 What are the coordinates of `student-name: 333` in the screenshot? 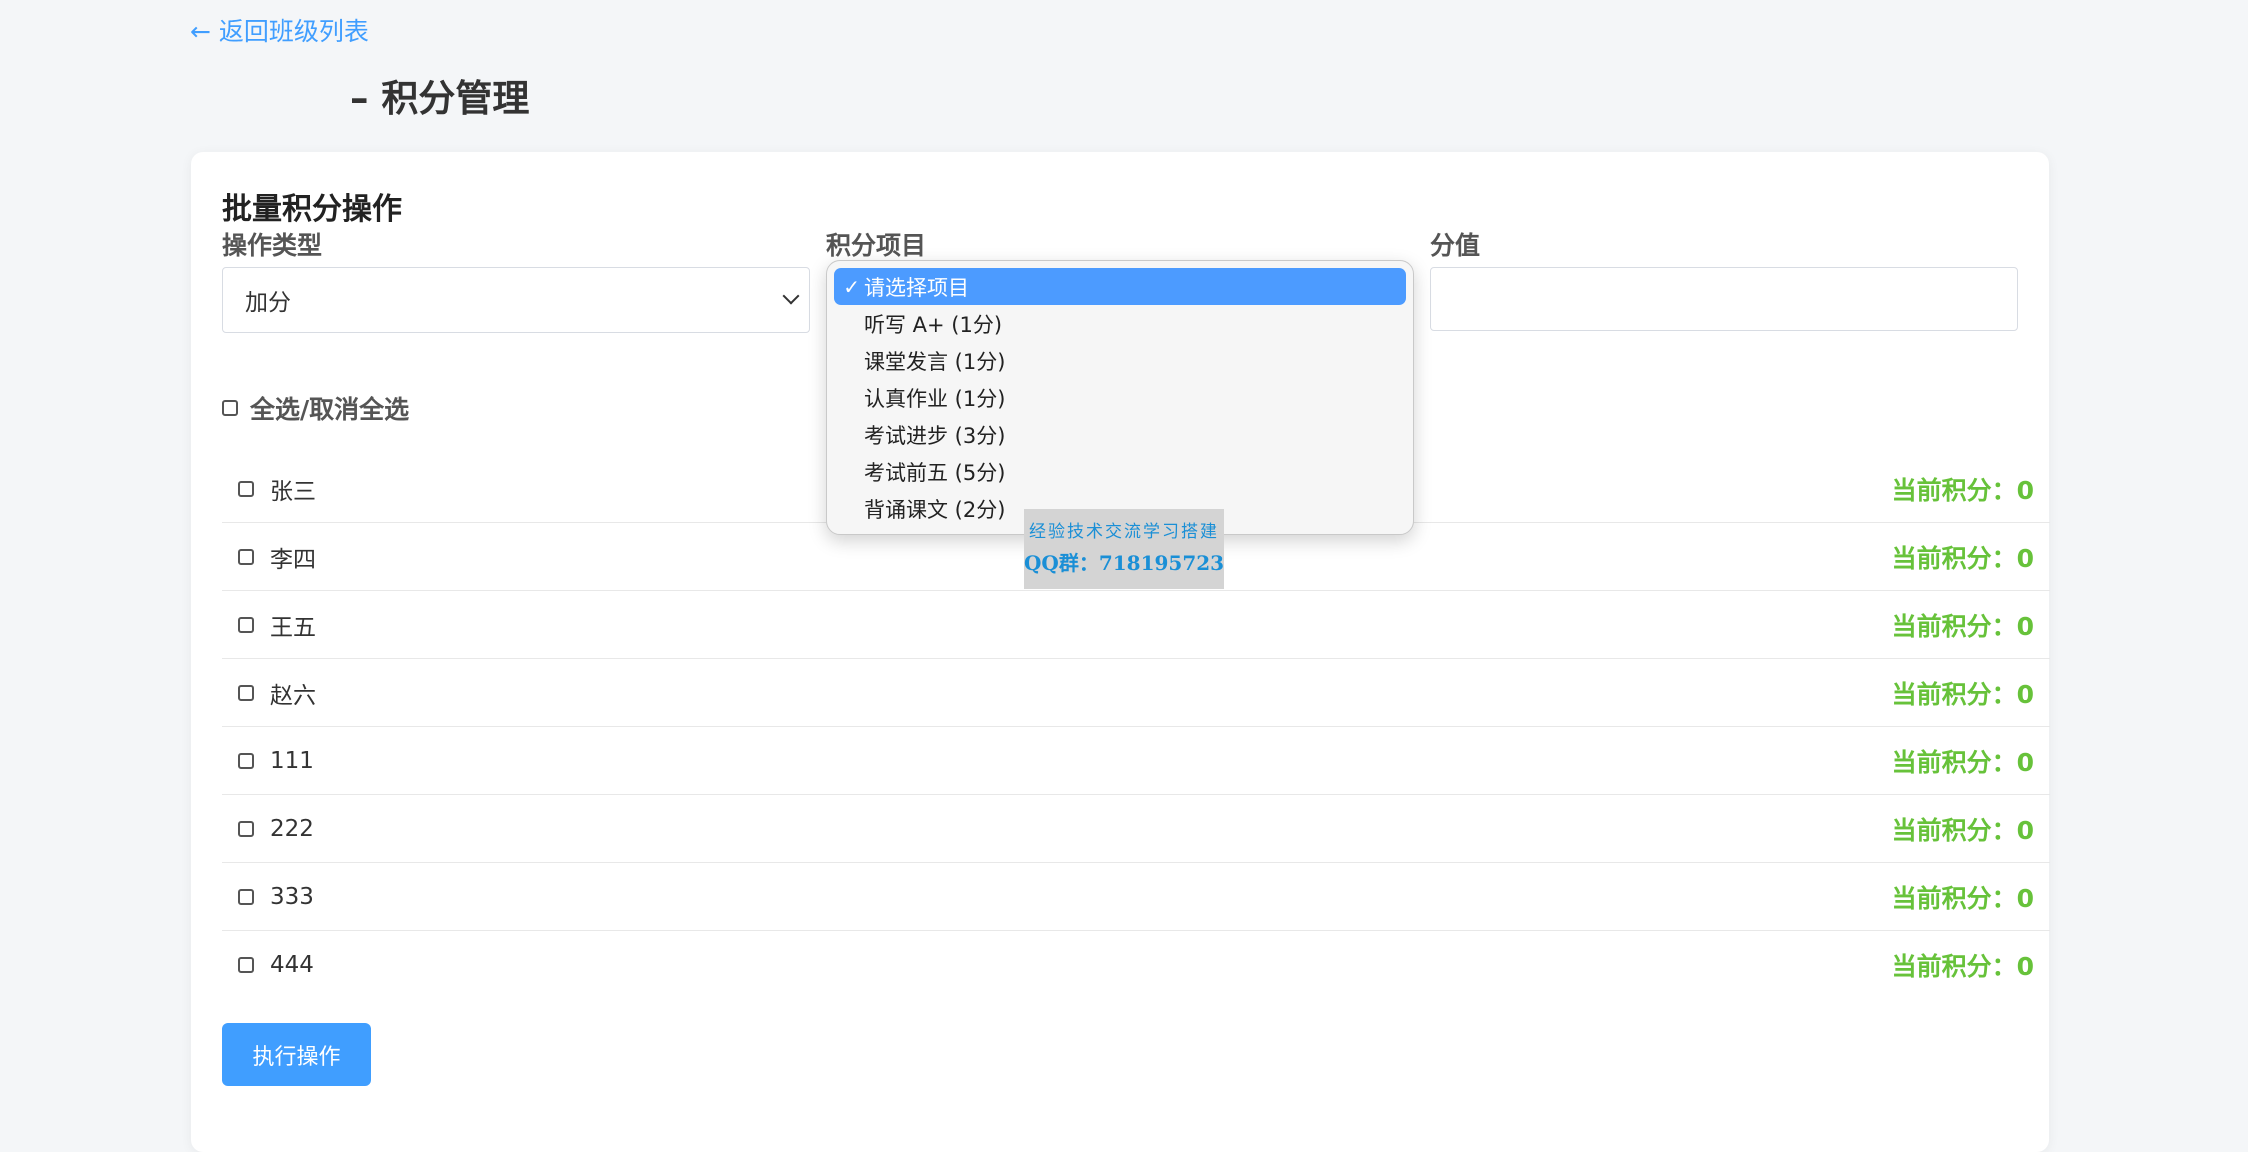 It's located at (292, 896).